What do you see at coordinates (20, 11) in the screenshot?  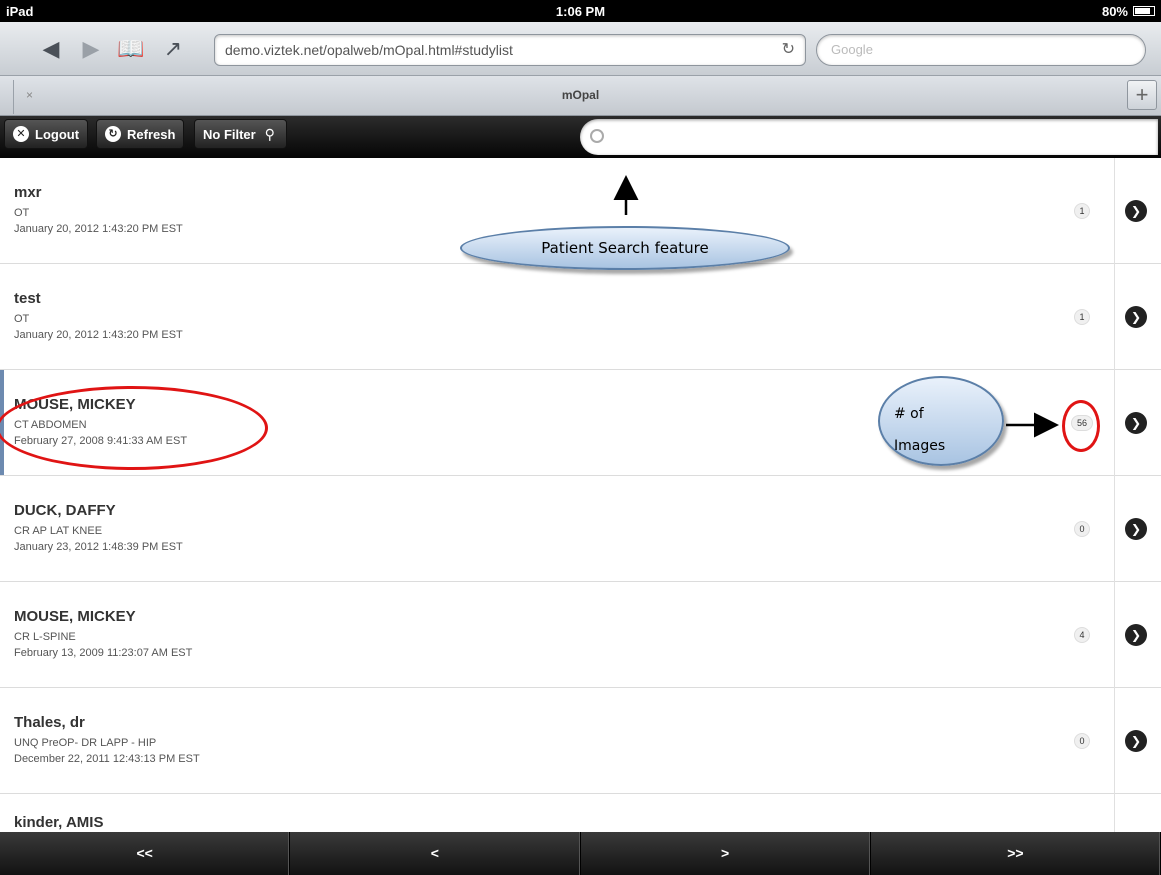 I see `device-label: iPad` at bounding box center [20, 11].